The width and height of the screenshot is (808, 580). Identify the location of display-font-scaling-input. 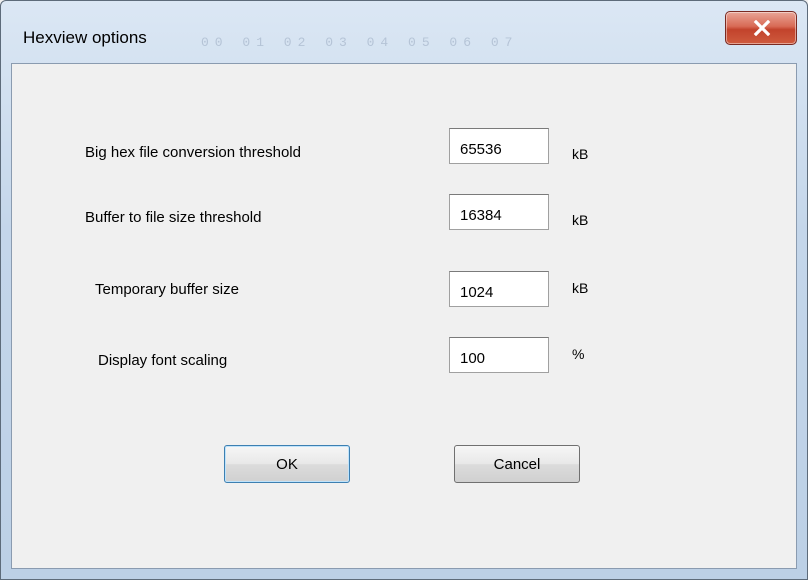
(499, 355).